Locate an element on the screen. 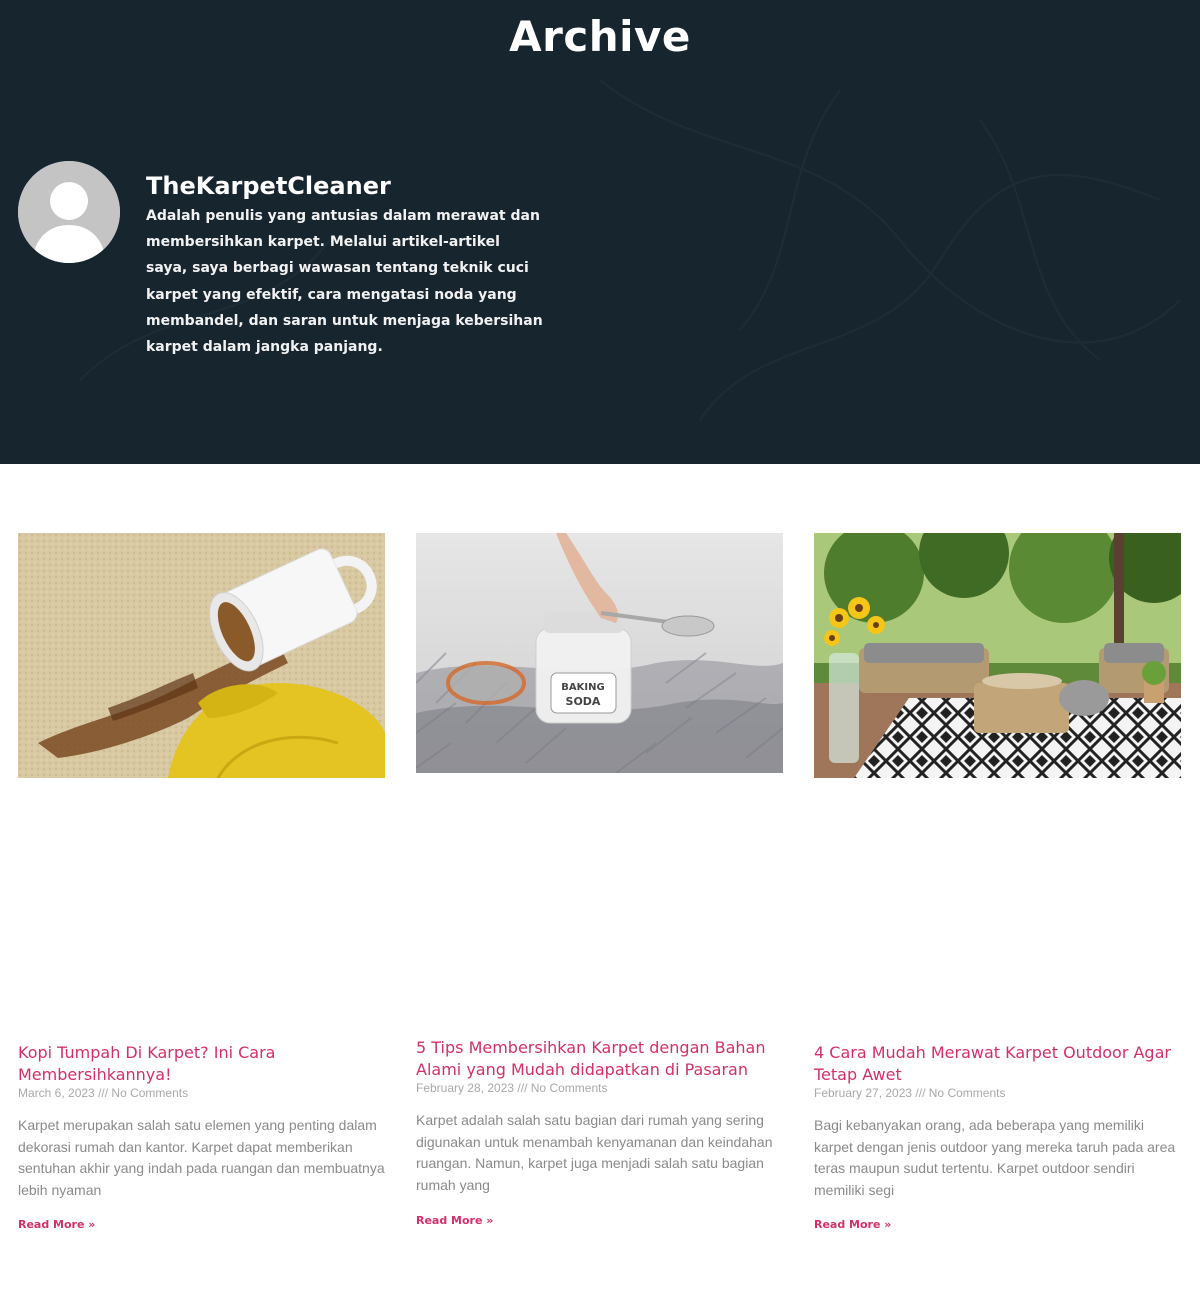 This screenshot has height=1297, width=1200. post-thumbnail: BAKING SODA is located at coordinates (599, 653).